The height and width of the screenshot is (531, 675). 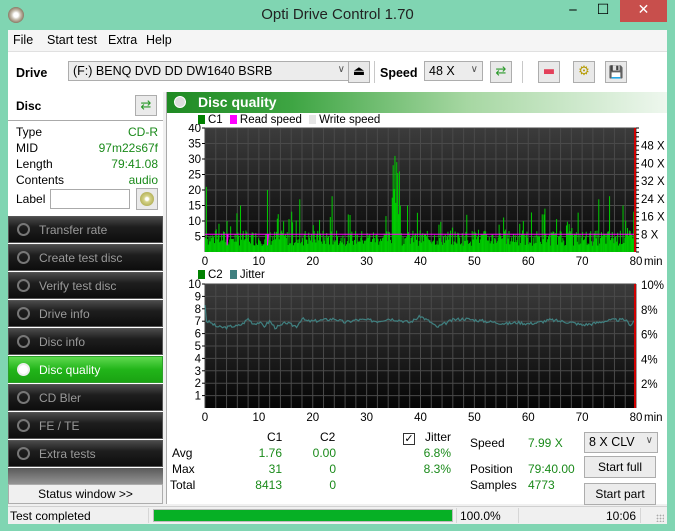 I want to click on disc-label-button, so click(x=147, y=199).